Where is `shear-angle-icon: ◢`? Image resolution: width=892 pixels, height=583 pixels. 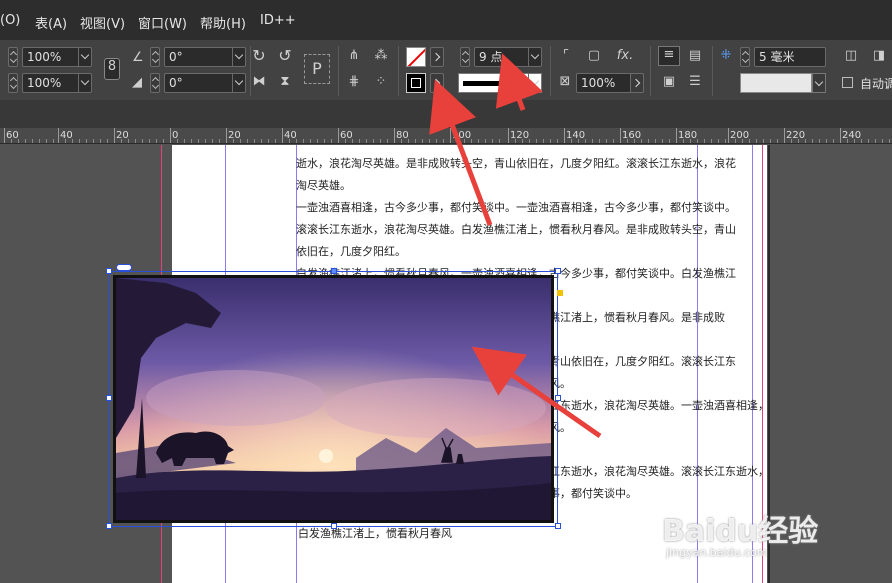 shear-angle-icon: ◢ is located at coordinates (137, 82).